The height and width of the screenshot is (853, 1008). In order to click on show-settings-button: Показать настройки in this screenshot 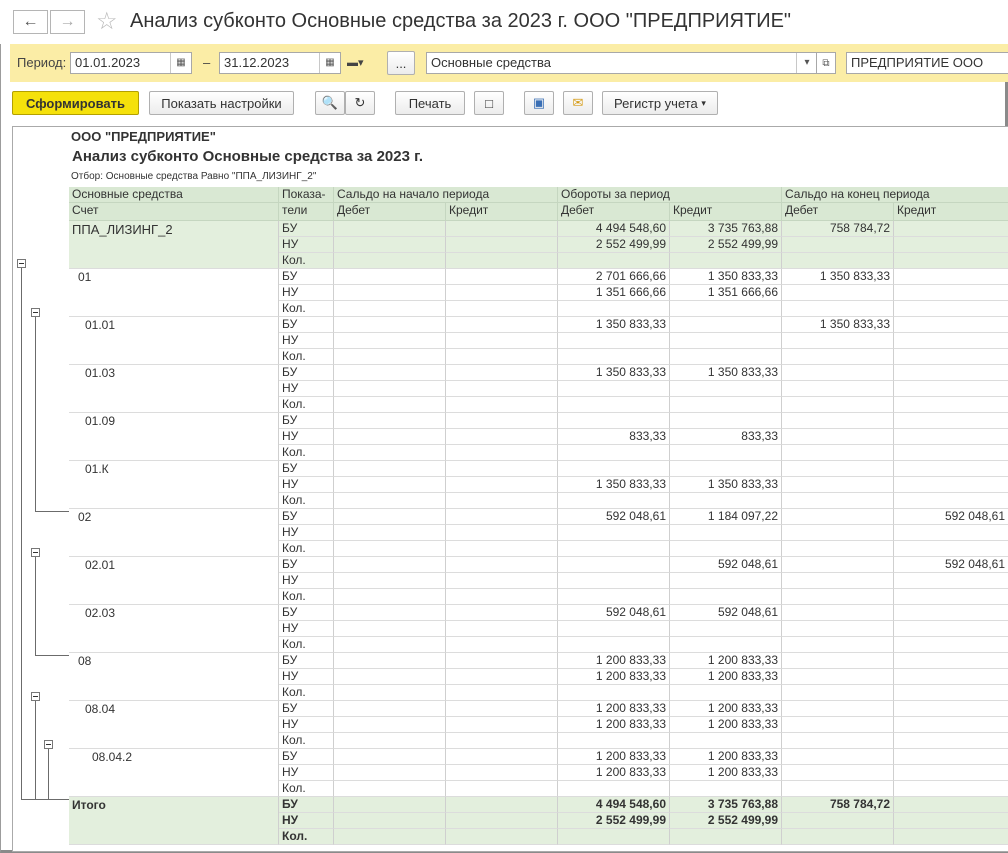, I will do `click(221, 103)`.